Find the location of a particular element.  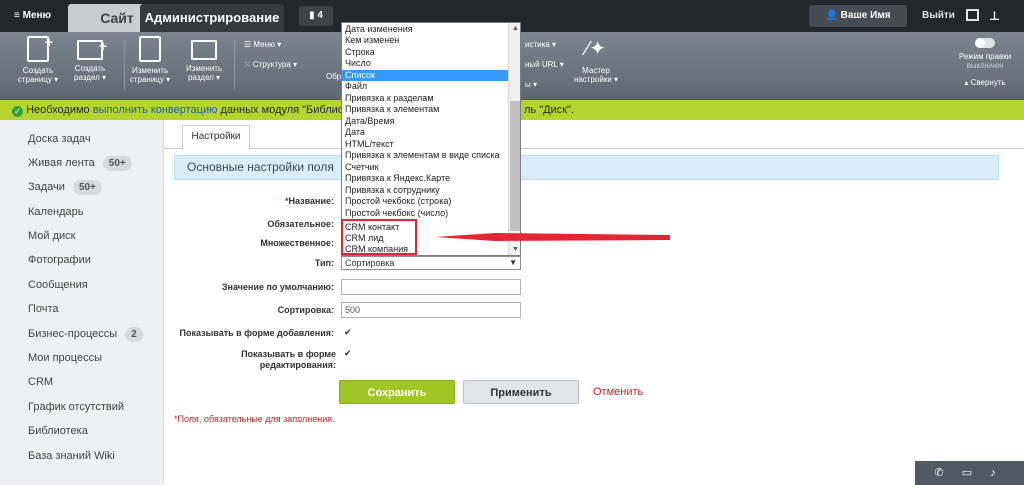

sidebar-item-absence-chart: График отсутствий is located at coordinates (76, 407).